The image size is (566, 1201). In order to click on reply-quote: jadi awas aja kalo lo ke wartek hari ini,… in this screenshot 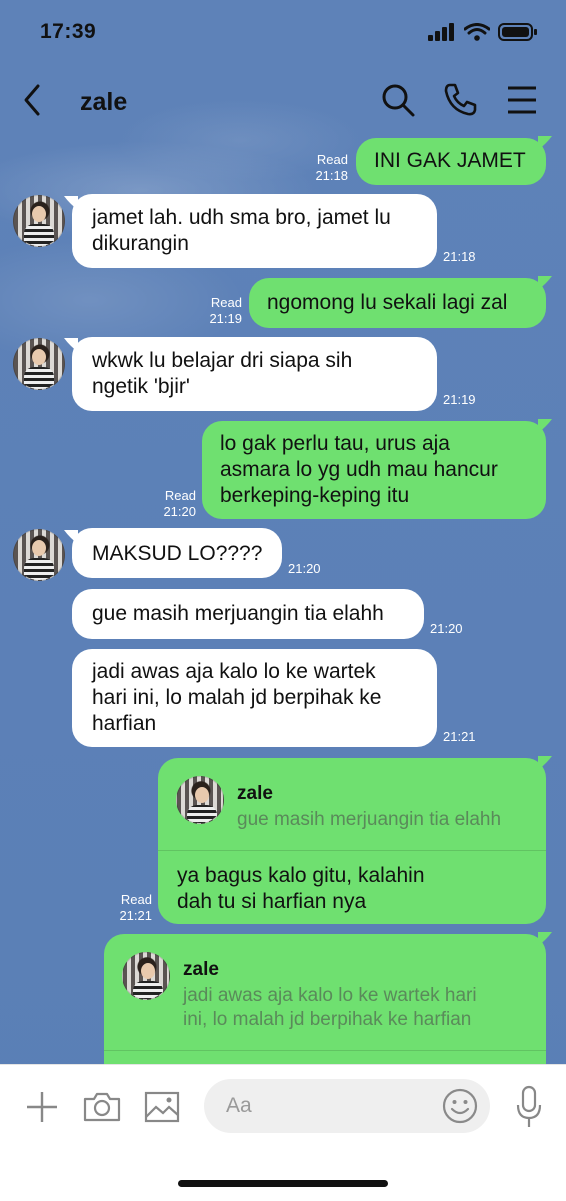, I will do `click(330, 1007)`.